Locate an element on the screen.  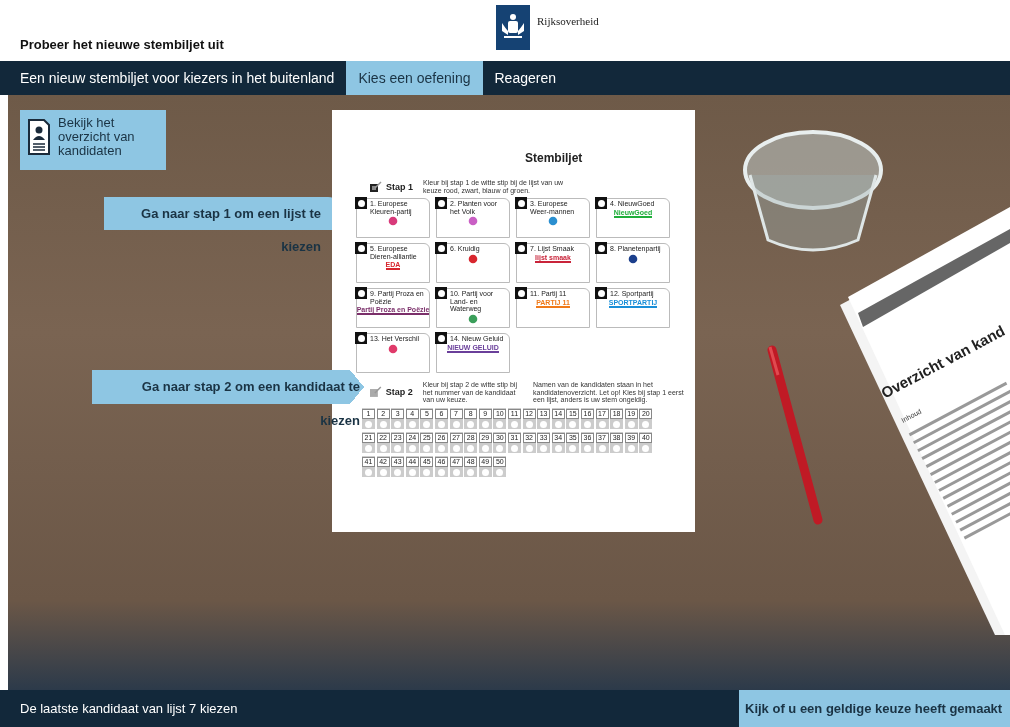
status-text: De laatste kandidaat van lijst 7 kiezen is located at coordinates (129, 708).